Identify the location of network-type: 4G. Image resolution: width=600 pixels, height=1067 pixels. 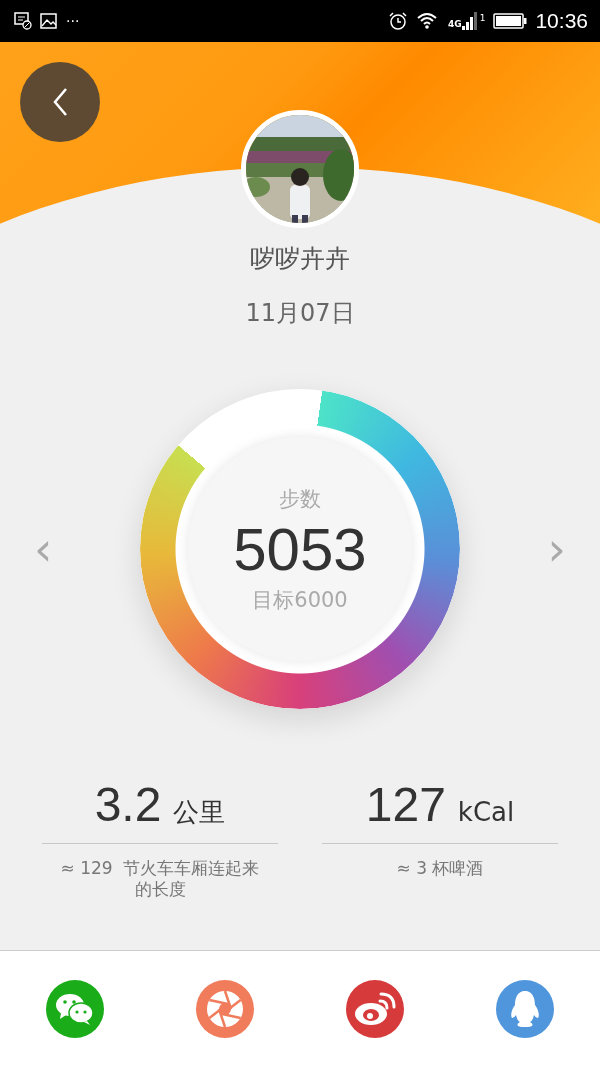
(455, 24).